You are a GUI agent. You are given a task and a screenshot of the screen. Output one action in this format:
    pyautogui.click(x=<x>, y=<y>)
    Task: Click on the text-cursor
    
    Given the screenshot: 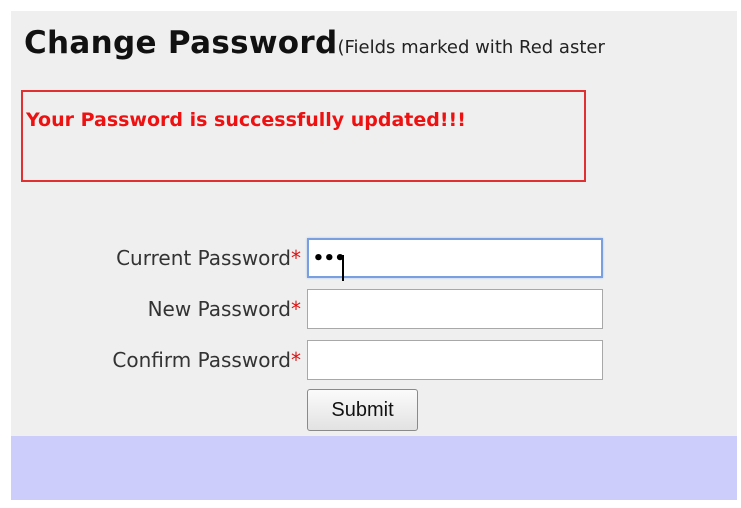 What is the action you would take?
    pyautogui.click(x=343, y=268)
    